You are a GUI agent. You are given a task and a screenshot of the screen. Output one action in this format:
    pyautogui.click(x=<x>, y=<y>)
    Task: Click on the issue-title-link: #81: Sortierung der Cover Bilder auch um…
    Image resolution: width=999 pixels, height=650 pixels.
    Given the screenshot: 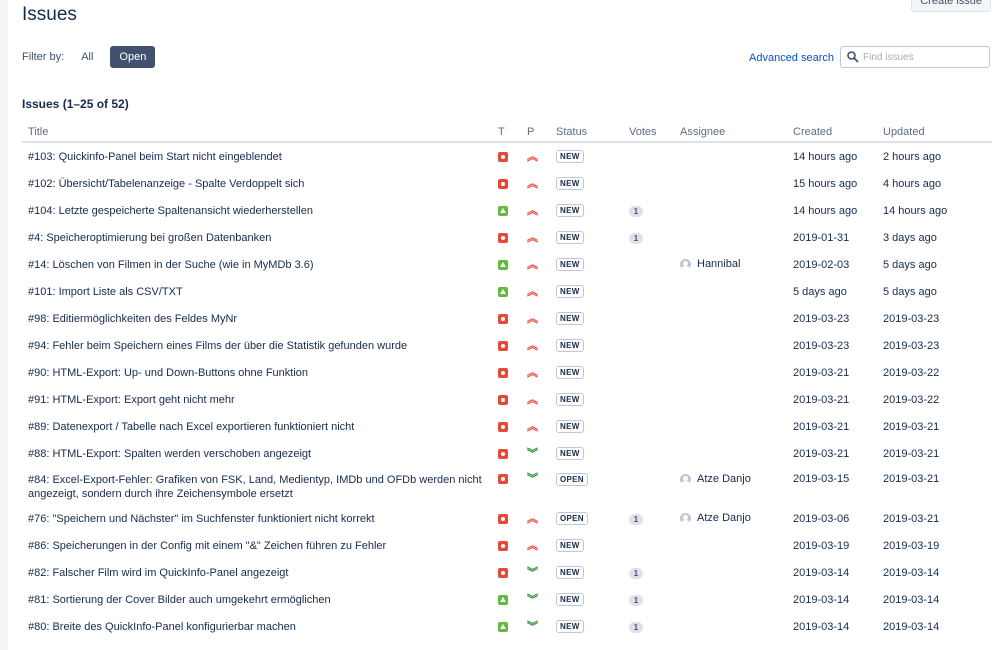 What is the action you would take?
    pyautogui.click(x=179, y=600)
    